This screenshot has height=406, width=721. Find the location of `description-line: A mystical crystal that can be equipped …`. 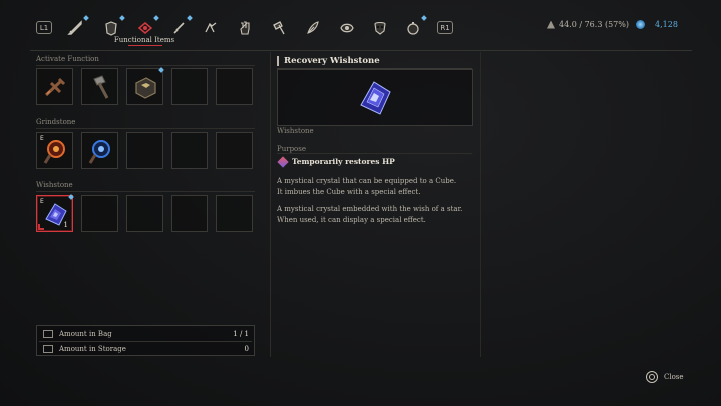

description-line: A mystical crystal that can be equipped … is located at coordinates (367, 181).